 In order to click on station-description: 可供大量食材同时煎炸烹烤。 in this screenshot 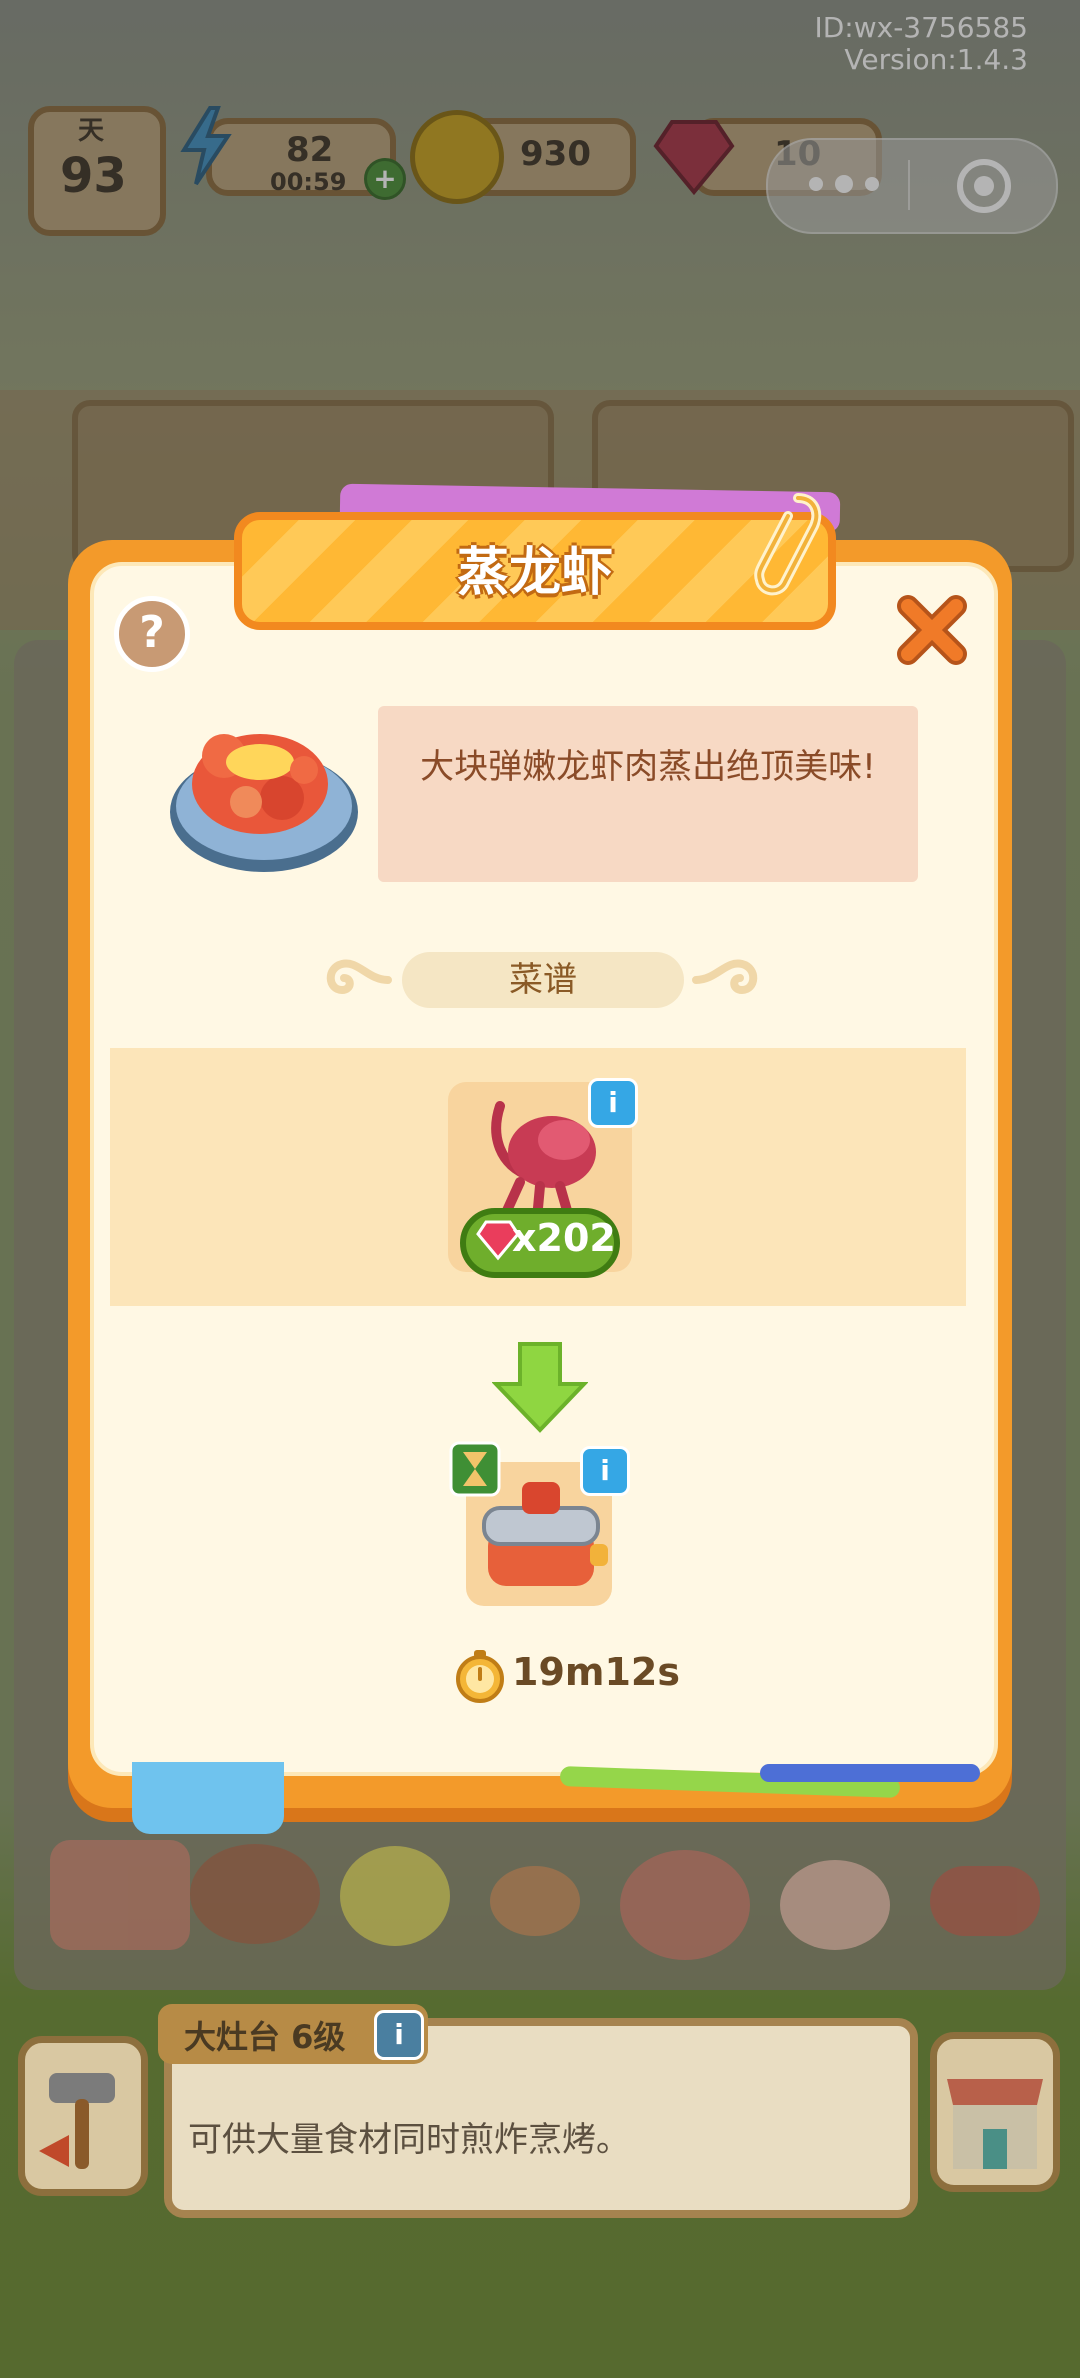, I will do `click(409, 2140)`.